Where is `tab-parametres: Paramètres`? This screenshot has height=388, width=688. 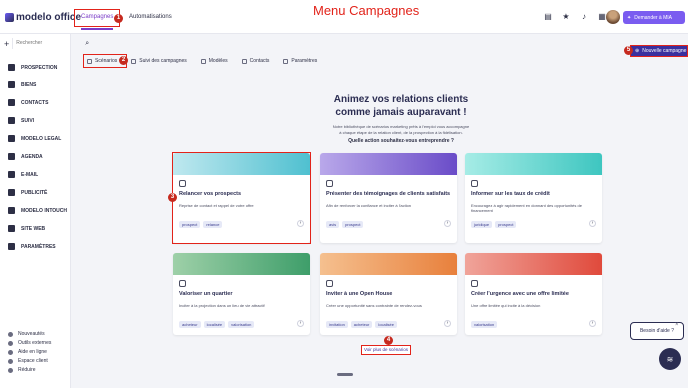 tab-parametres: Paramètres is located at coordinates (300, 61).